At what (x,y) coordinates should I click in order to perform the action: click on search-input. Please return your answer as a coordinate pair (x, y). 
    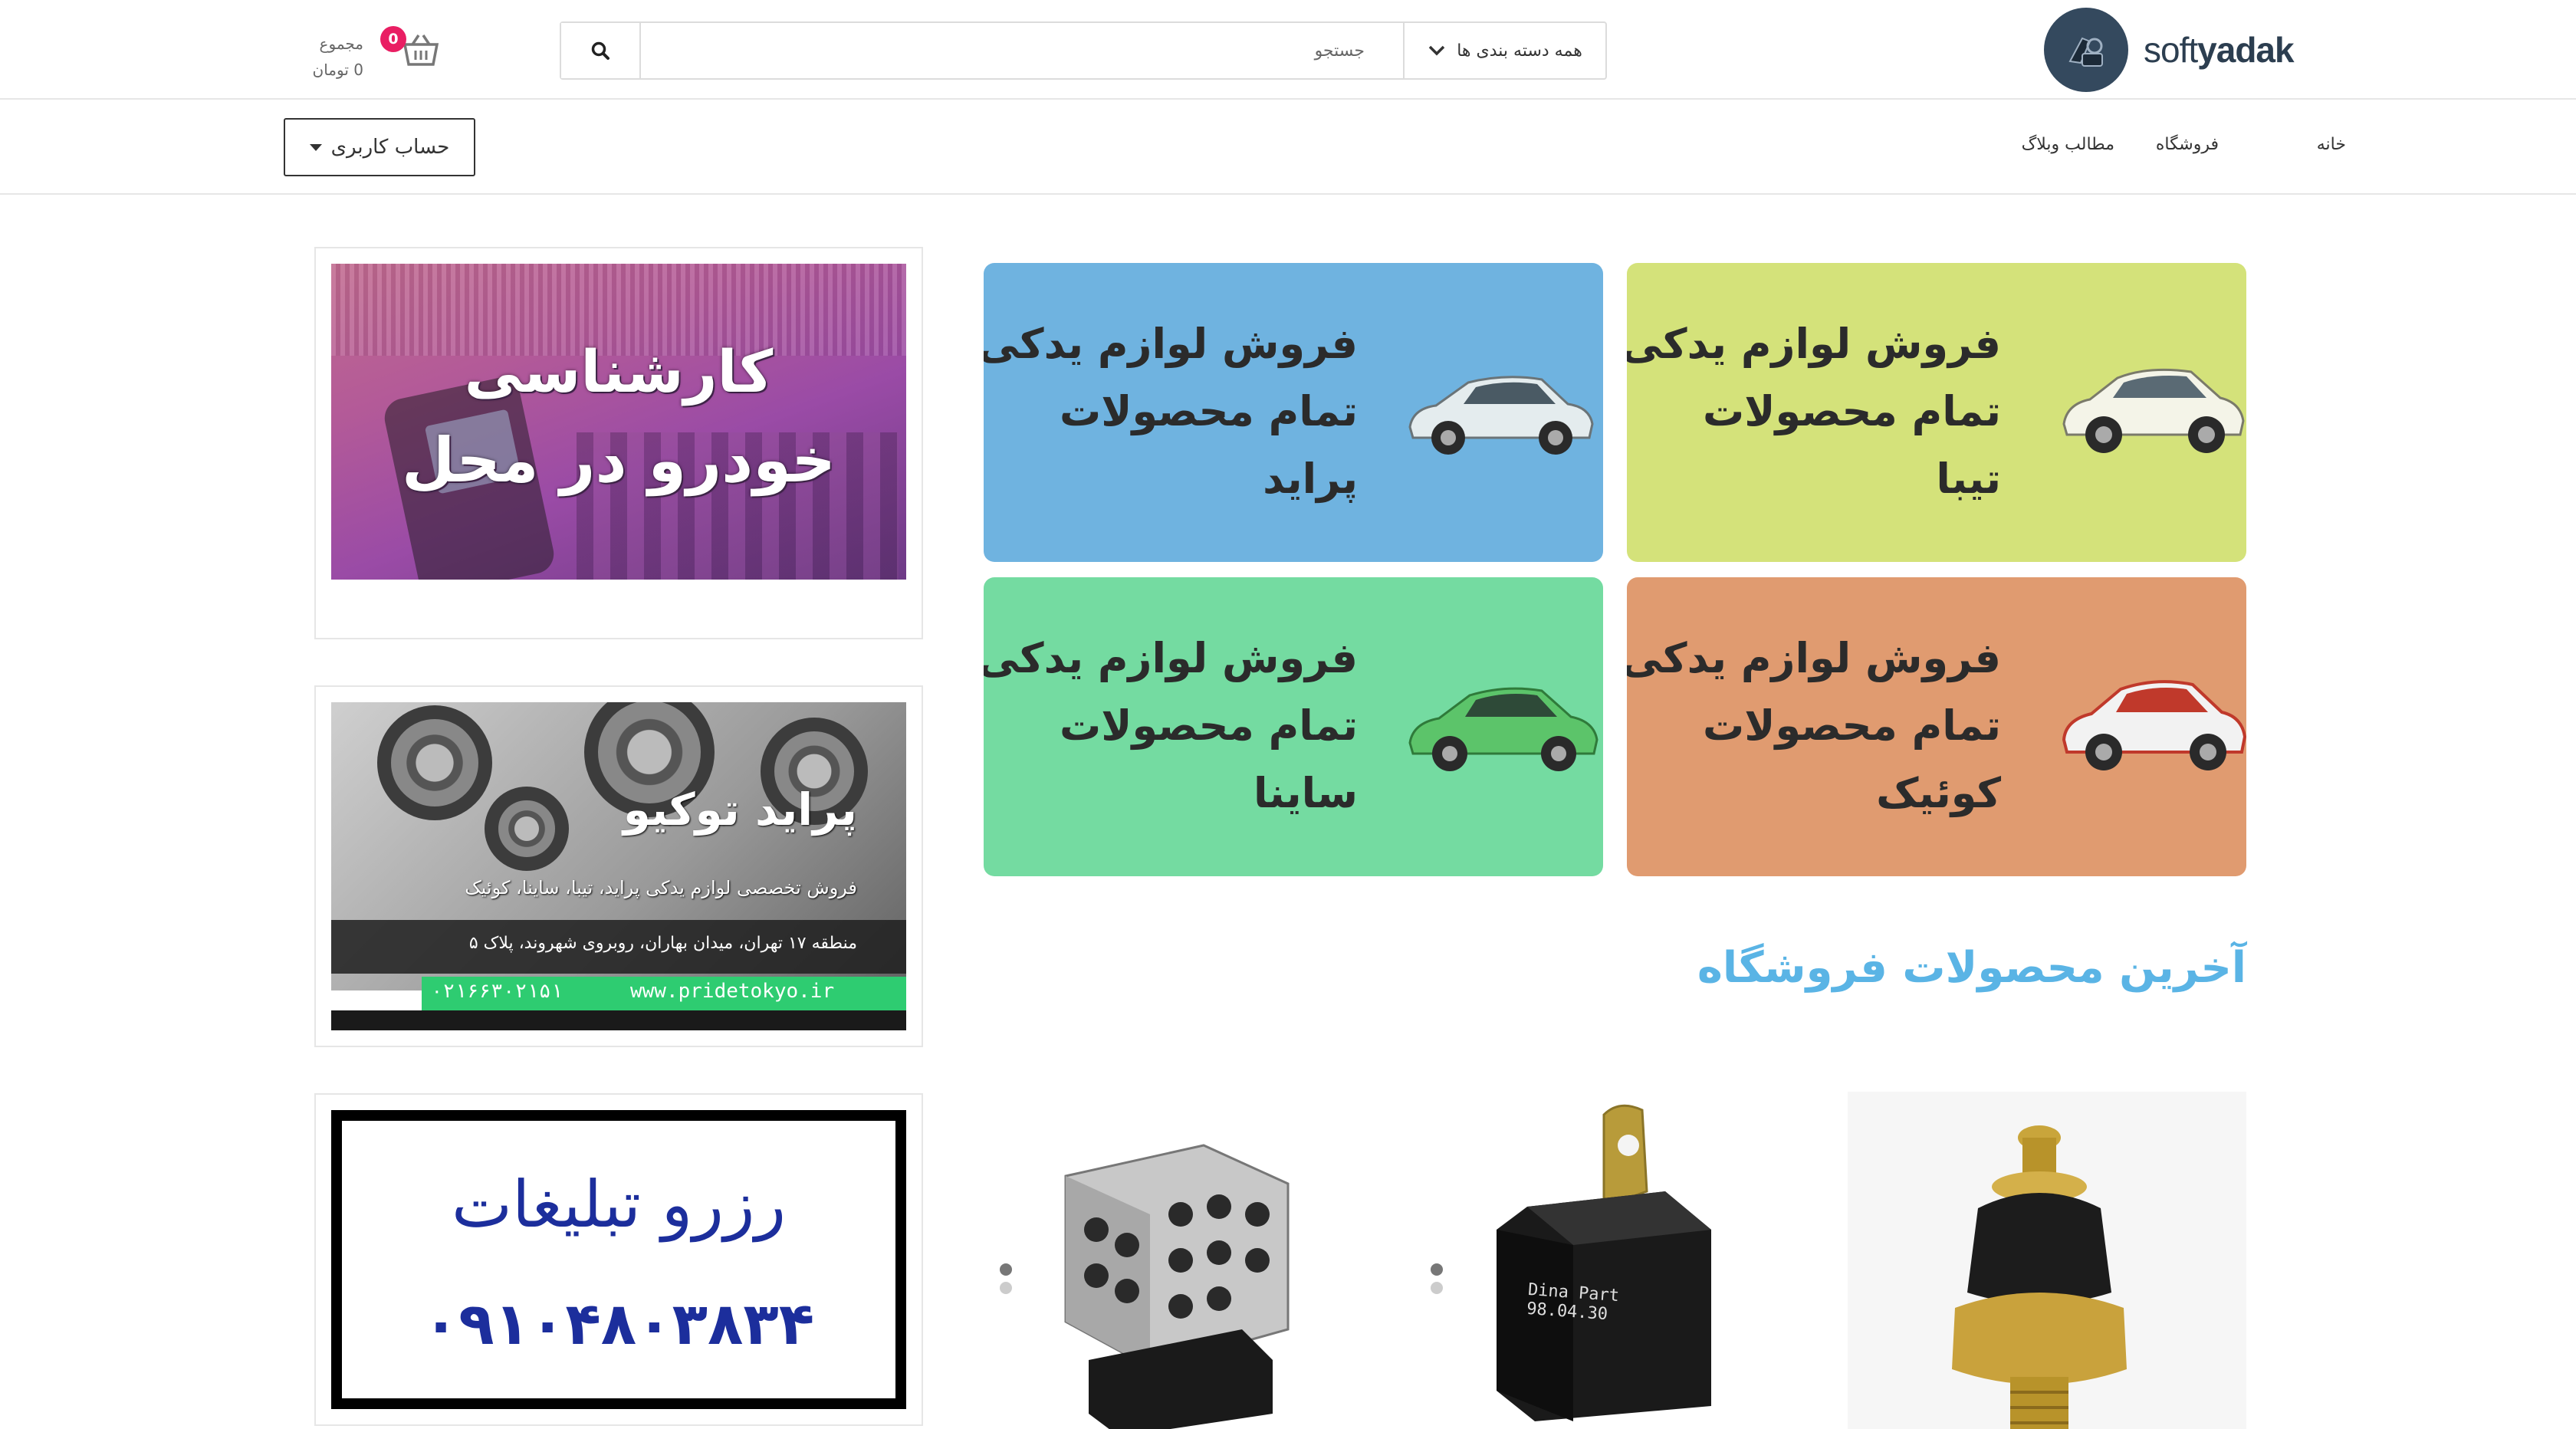
    Looking at the image, I should click on (1022, 50).